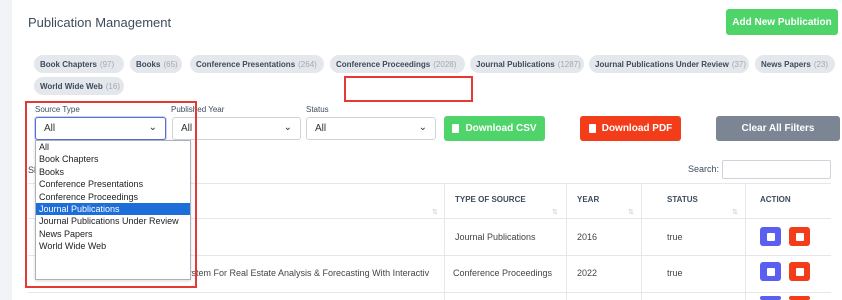  Describe the element at coordinates (704, 169) in the screenshot. I see `search-label: Search:` at that location.